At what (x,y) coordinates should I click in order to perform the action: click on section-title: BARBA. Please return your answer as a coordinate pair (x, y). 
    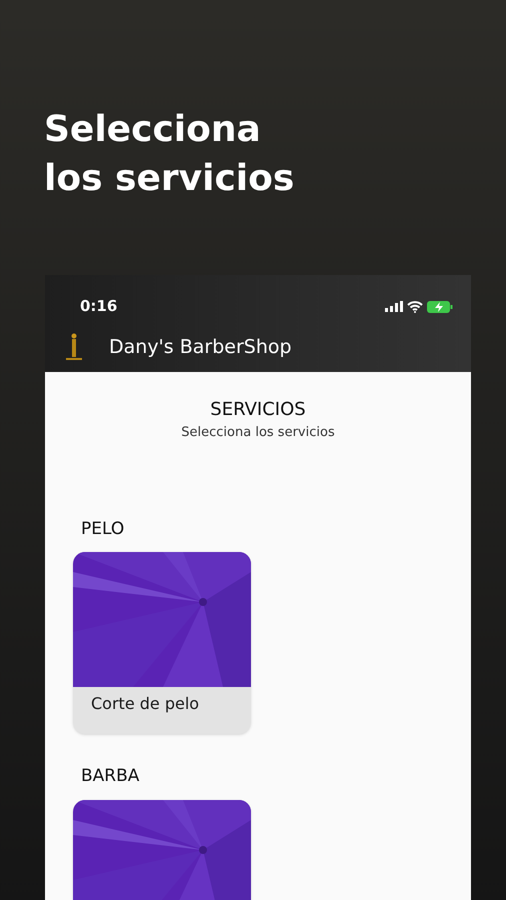
    Looking at the image, I should click on (110, 776).